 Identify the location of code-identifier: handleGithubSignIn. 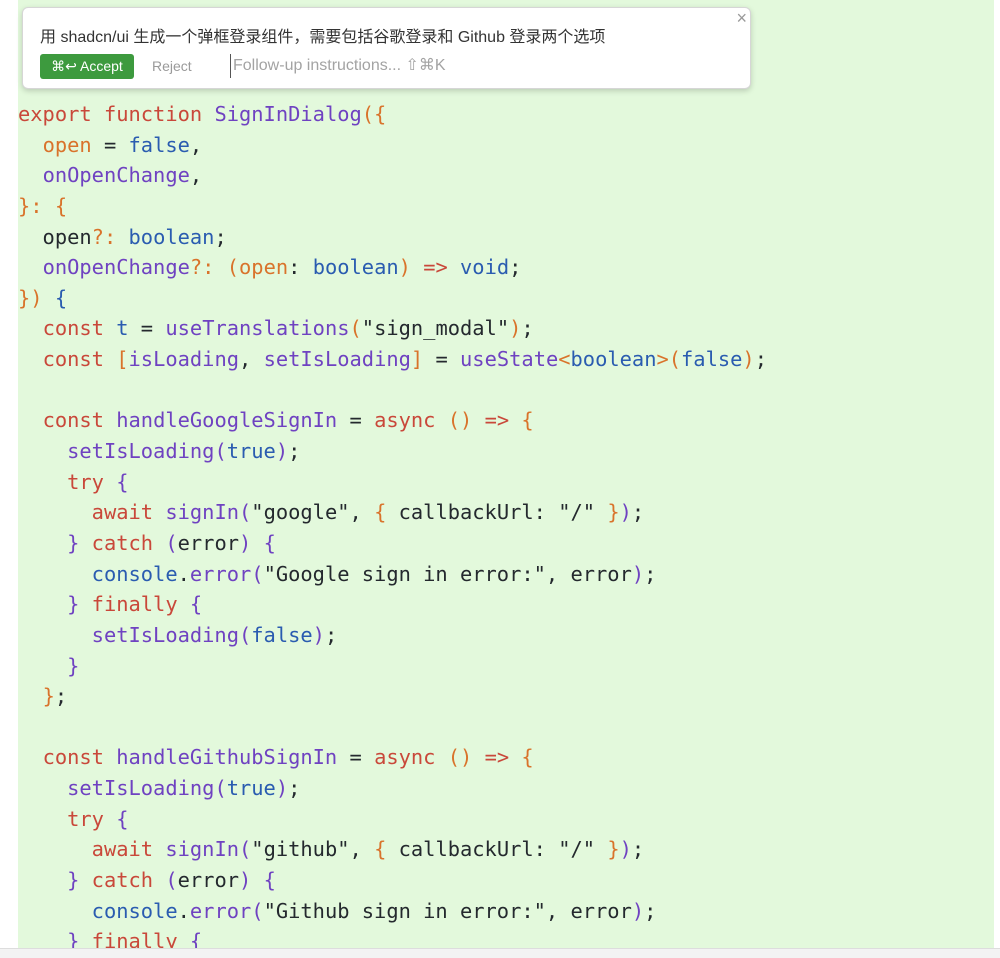
(227, 757).